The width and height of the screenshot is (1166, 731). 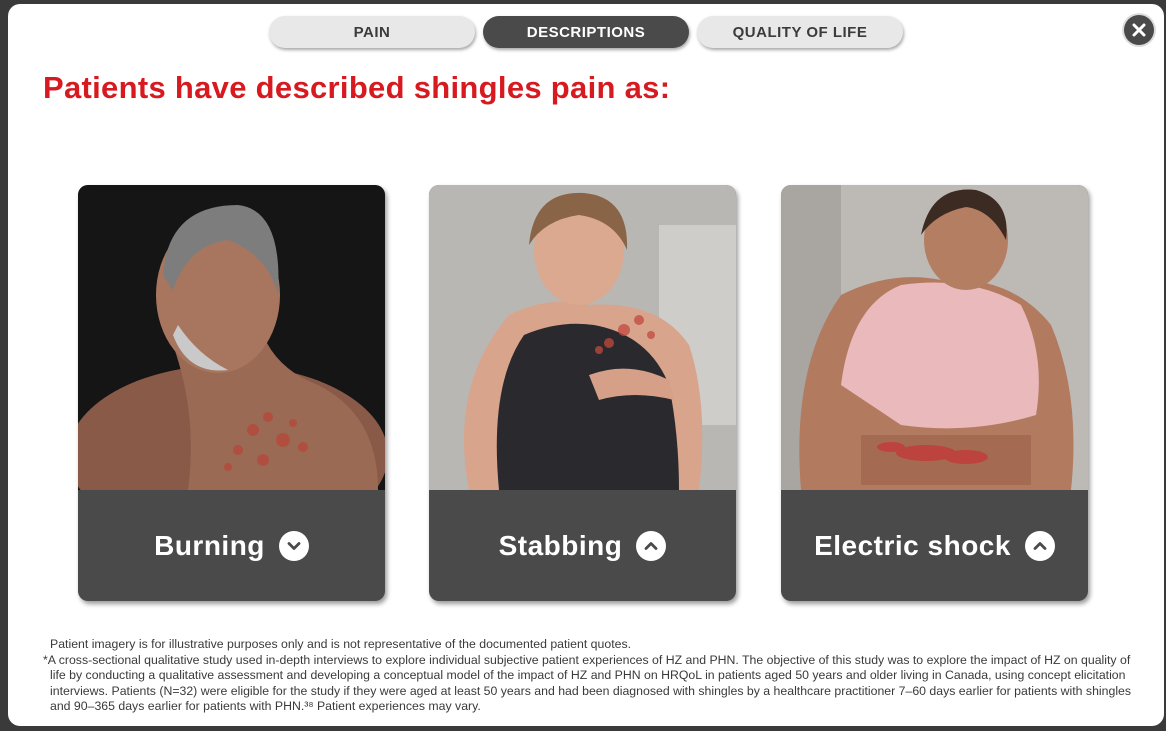 I want to click on close-button, so click(x=1139, y=30).